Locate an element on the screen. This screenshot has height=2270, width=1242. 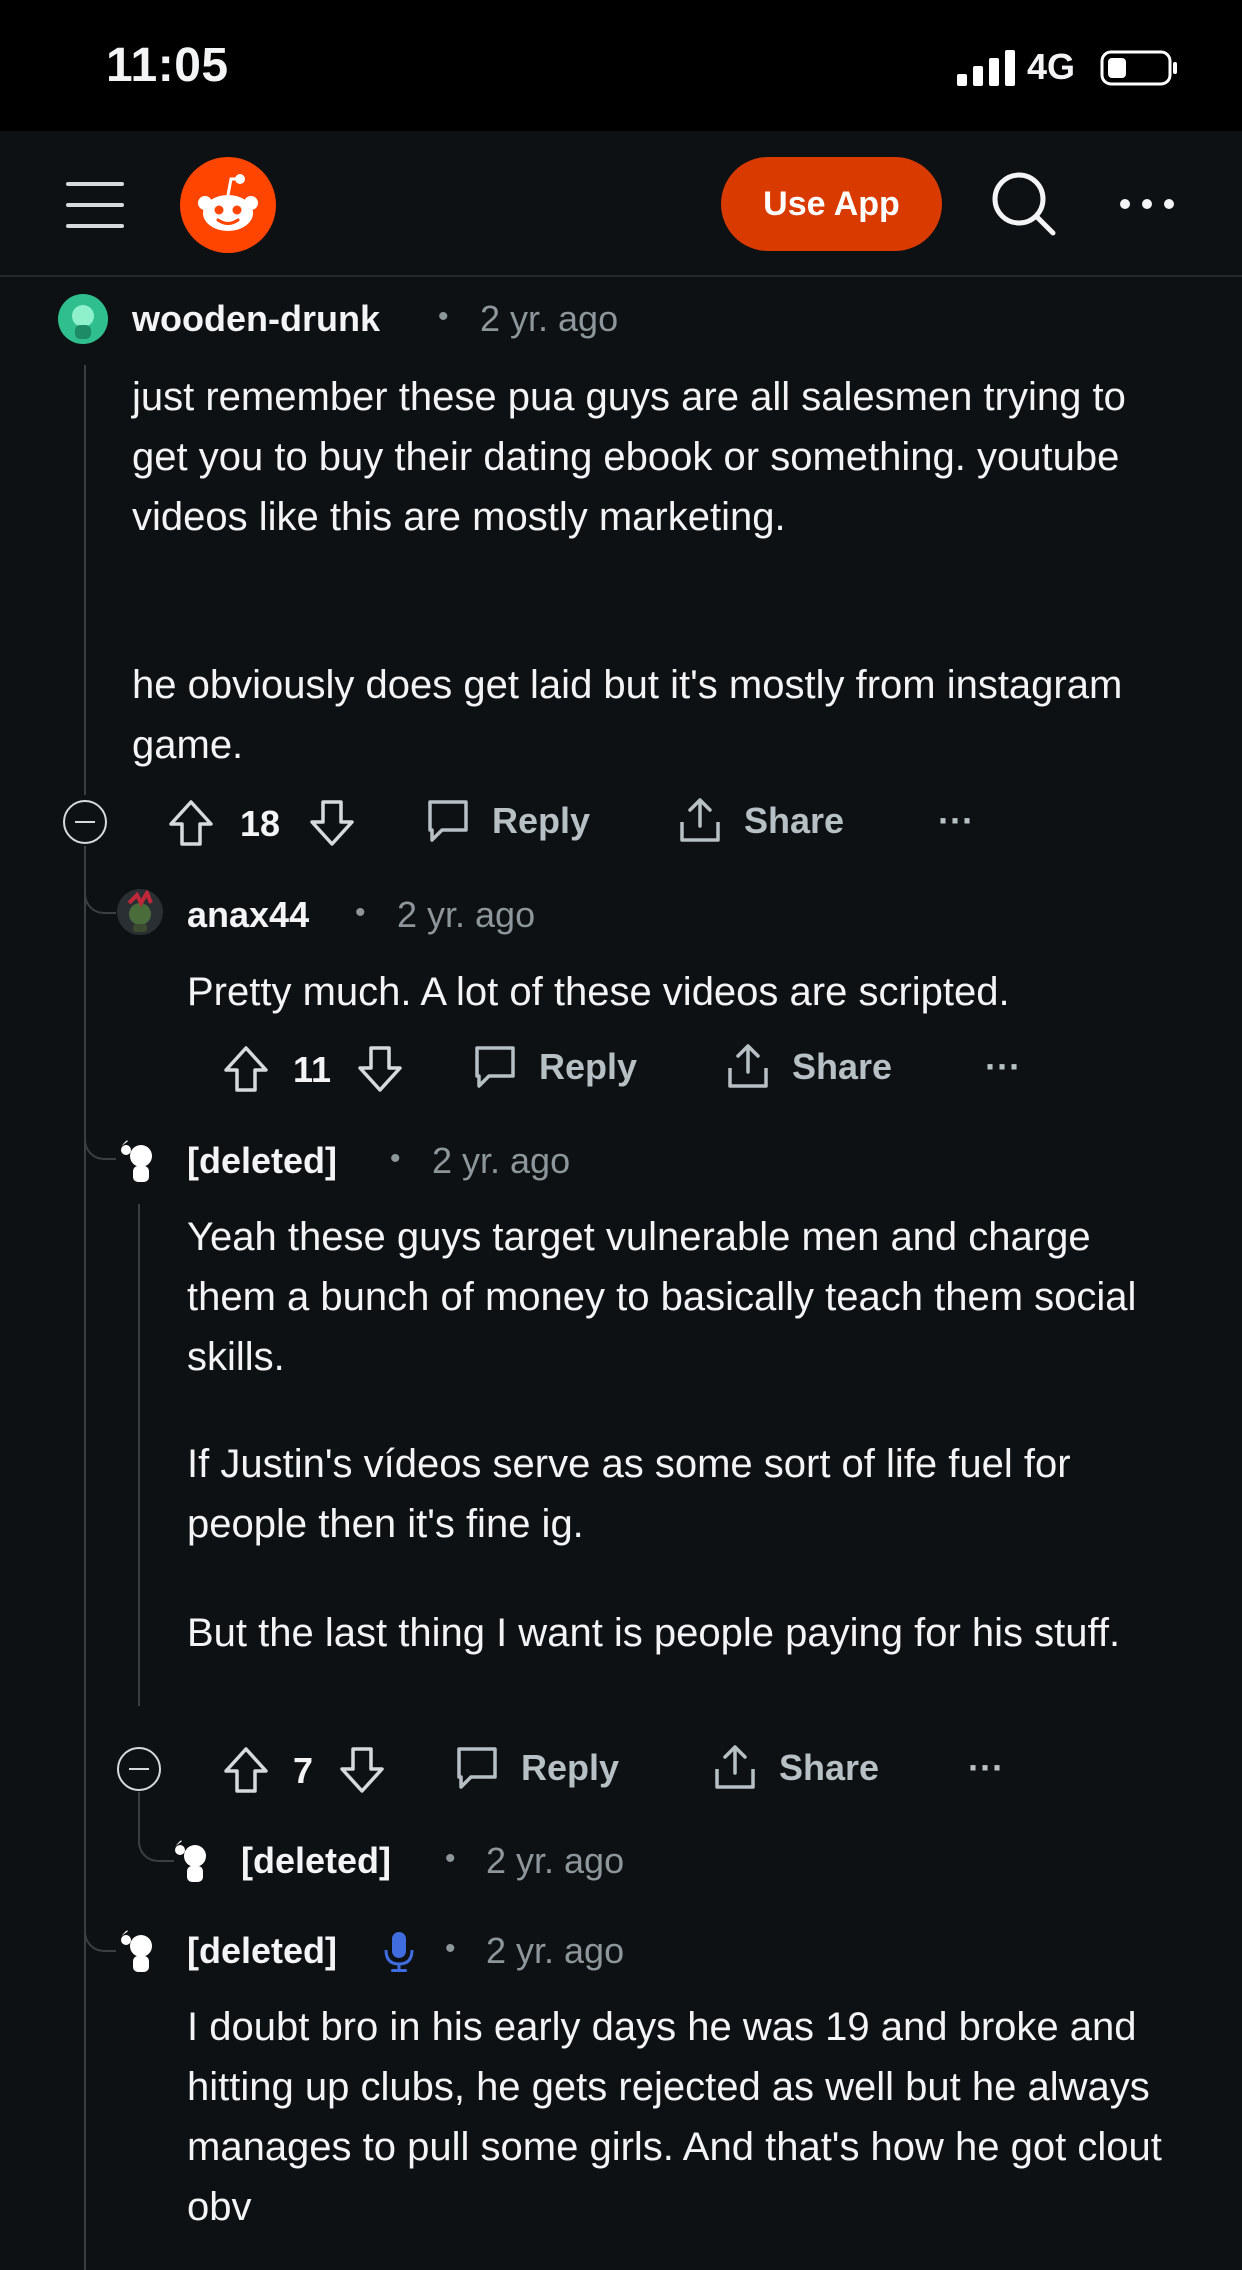
use-app-button: Use App is located at coordinates (831, 204).